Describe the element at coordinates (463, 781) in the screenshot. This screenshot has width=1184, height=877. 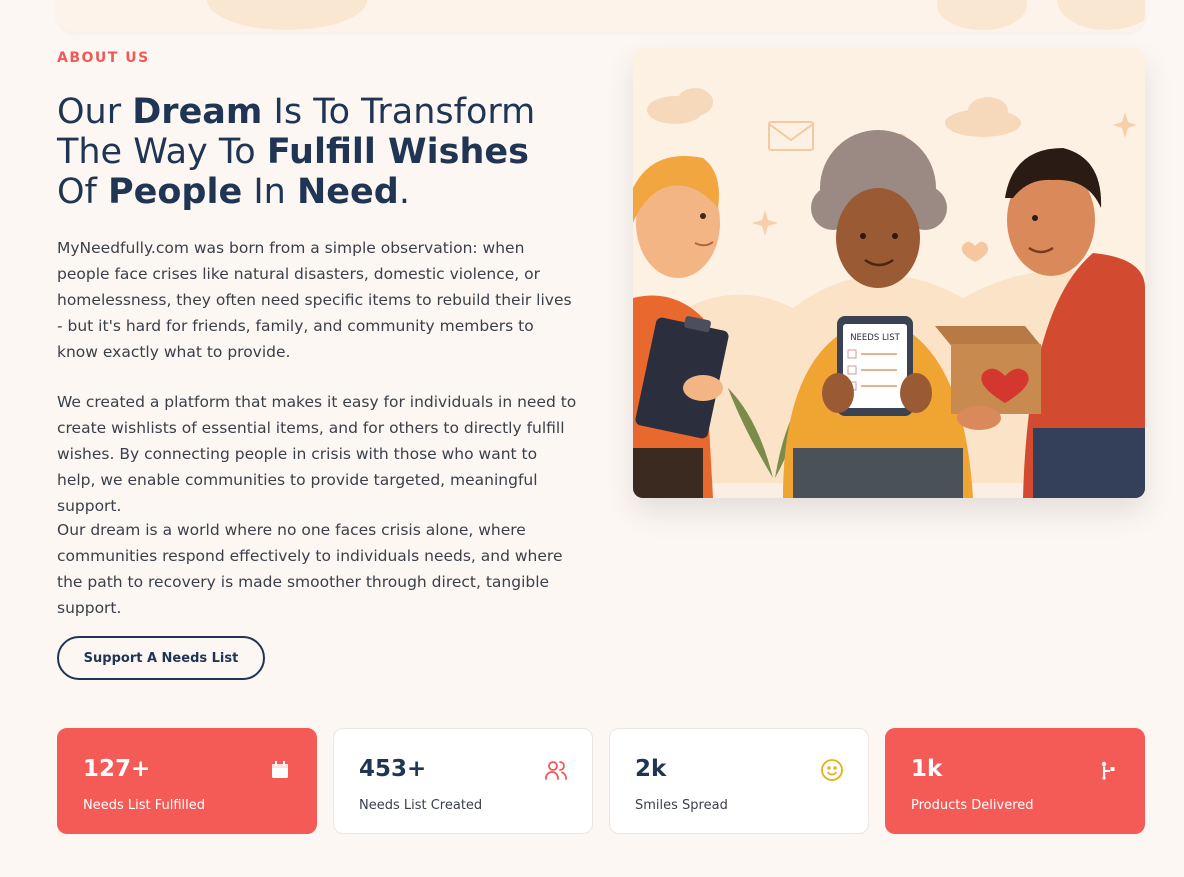
I see `stat-card-created: 453+ Needs List Created` at that location.